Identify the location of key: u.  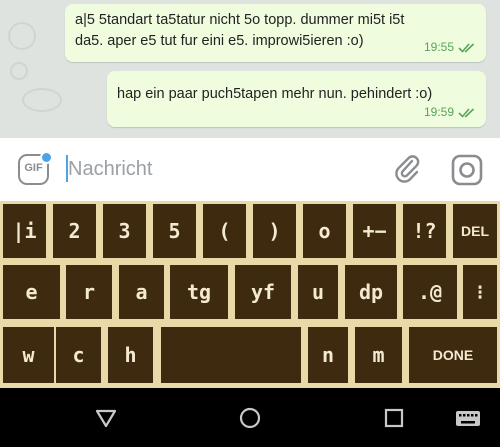
(318, 292).